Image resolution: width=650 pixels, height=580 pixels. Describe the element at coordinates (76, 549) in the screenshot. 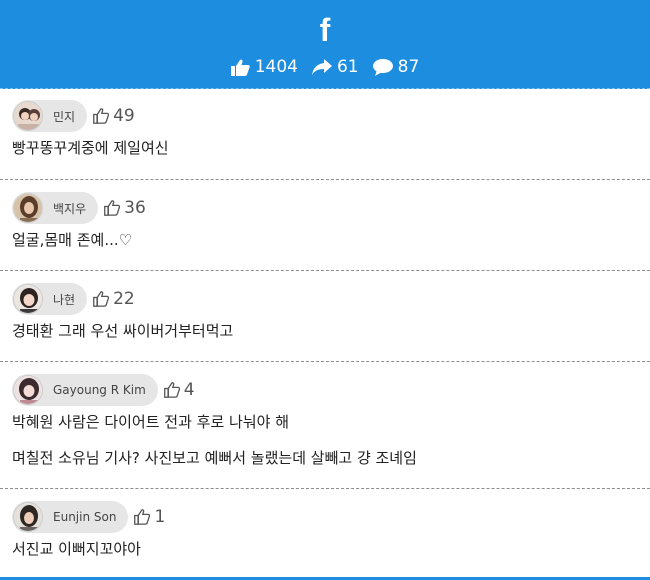

I see `comment-text: 서진교 이뻐지꼬야아` at that location.